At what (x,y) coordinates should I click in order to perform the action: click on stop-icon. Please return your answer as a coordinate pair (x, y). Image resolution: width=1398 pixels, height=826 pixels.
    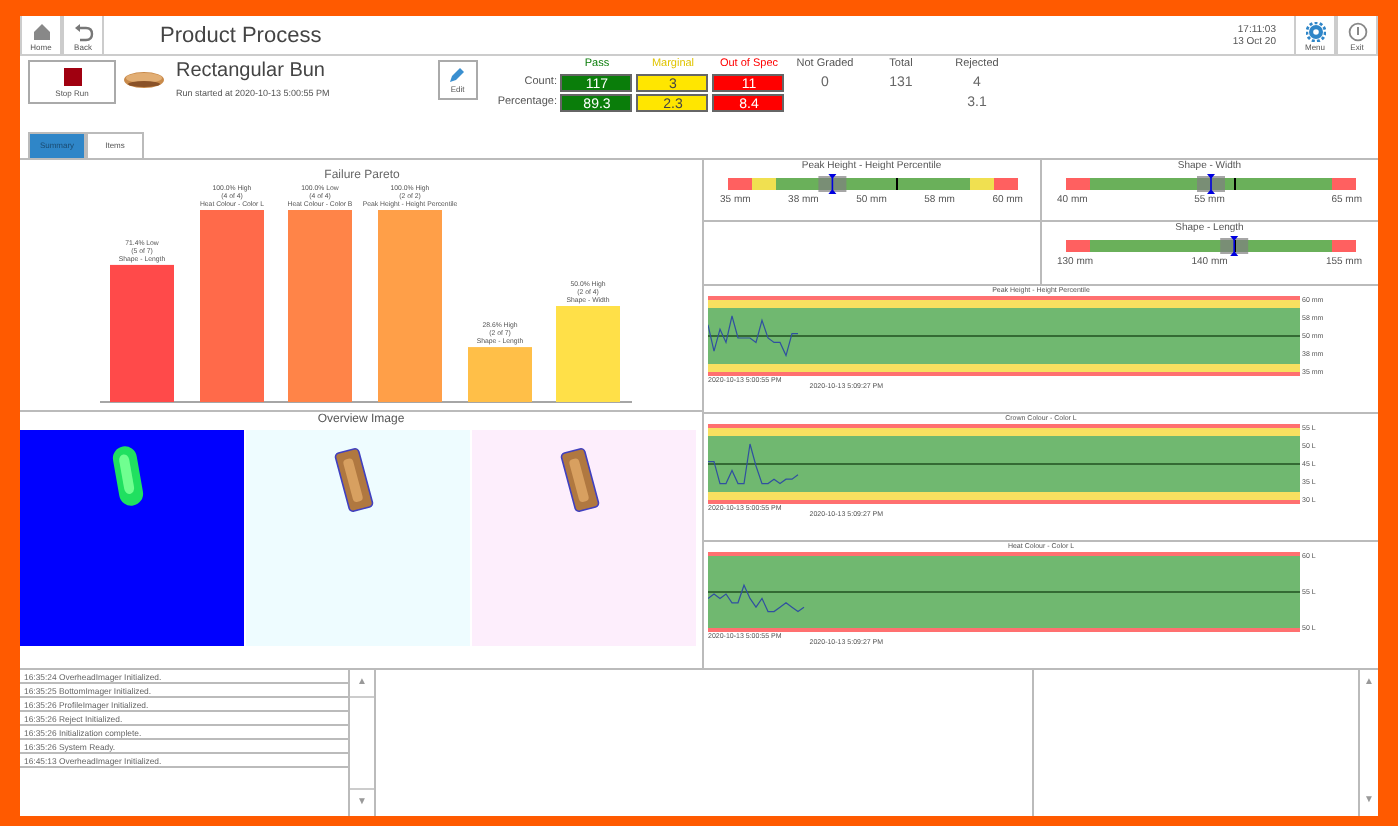
    Looking at the image, I should click on (72, 76).